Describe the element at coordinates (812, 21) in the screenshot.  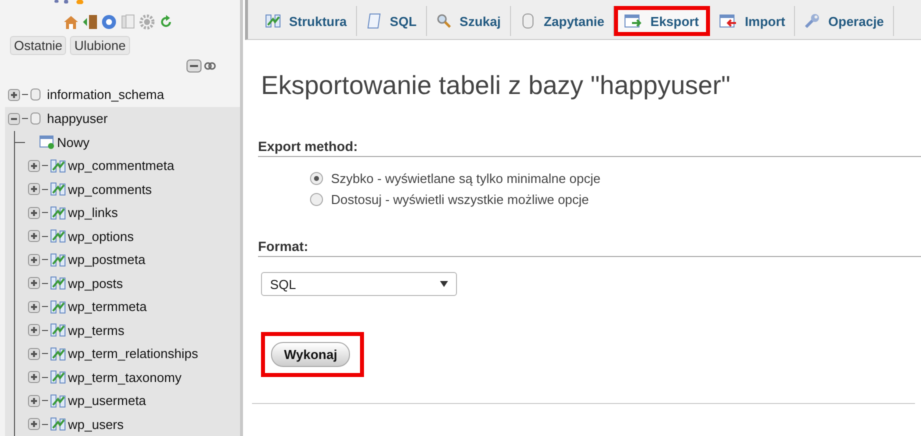
I see `wrench-icon` at that location.